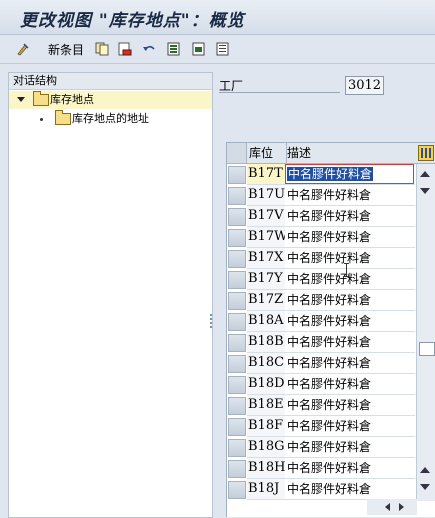 This screenshot has height=518, width=435. Describe the element at coordinates (401, 507) in the screenshot. I see `scroll-right-icon` at that location.